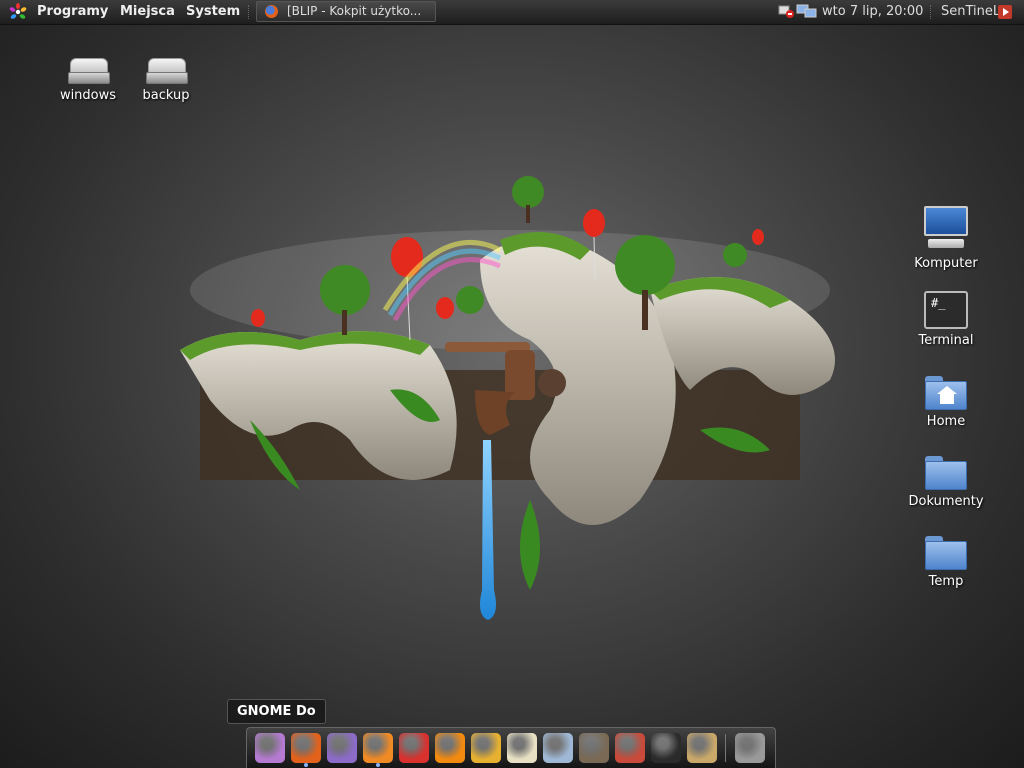 This screenshot has width=1024, height=768. I want to click on desktop-icon-temp: Temp, so click(946, 562).